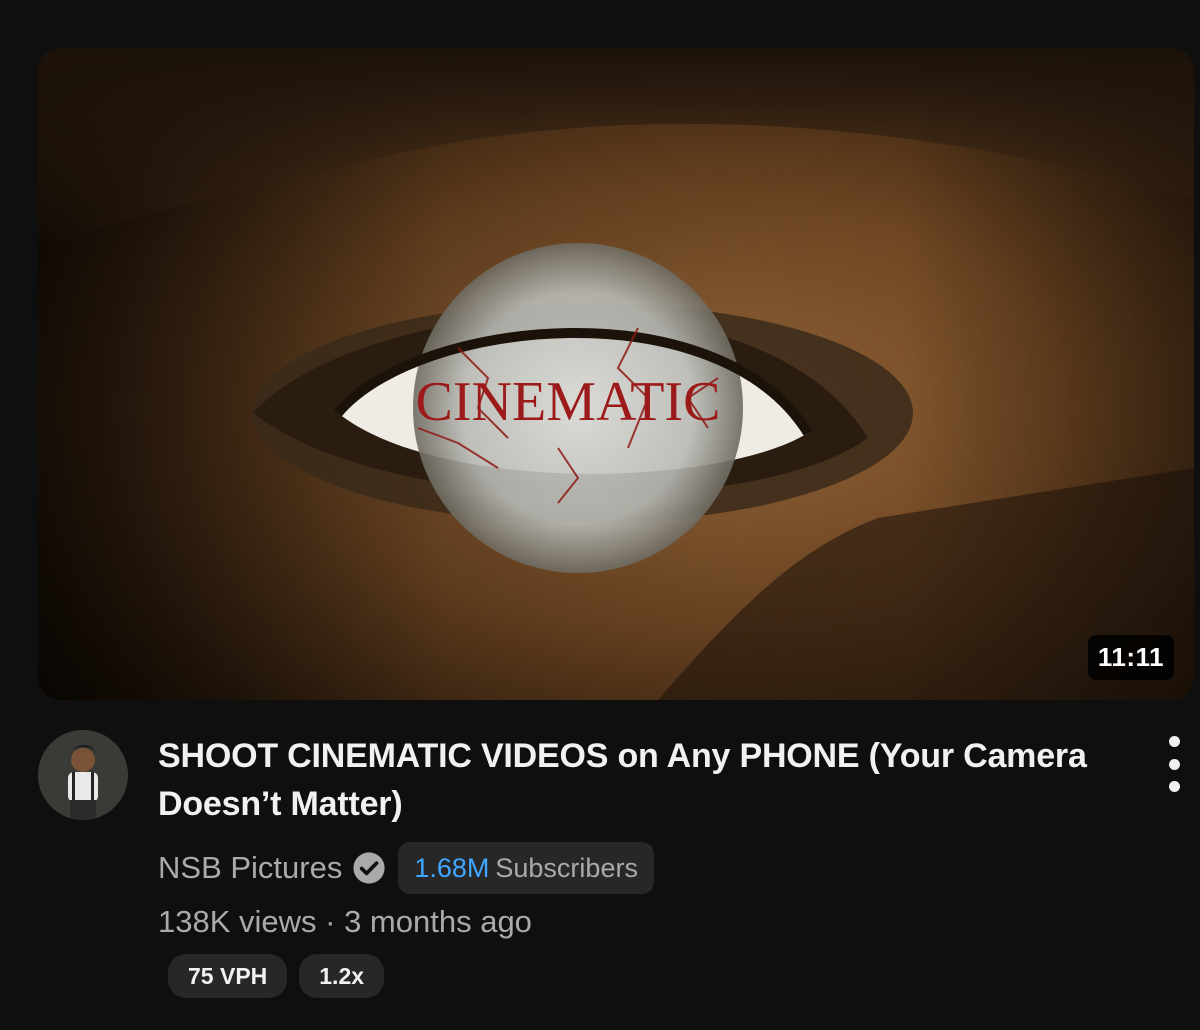 This screenshot has height=1030, width=1200. What do you see at coordinates (452, 867) in the screenshot?
I see `subscriber-count: 1.68M` at bounding box center [452, 867].